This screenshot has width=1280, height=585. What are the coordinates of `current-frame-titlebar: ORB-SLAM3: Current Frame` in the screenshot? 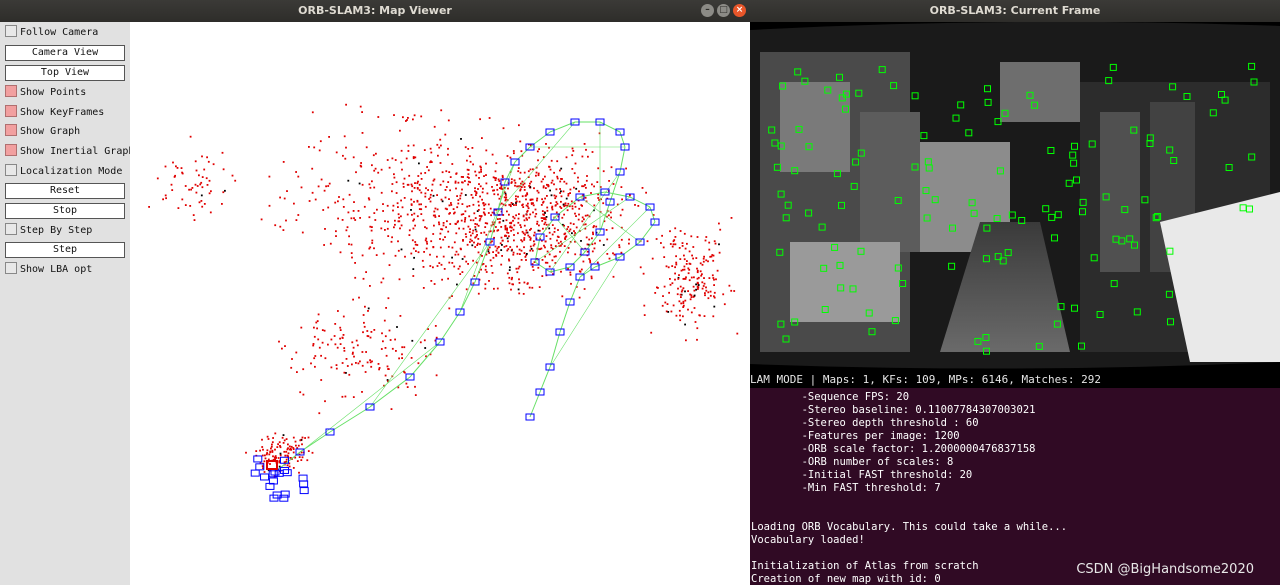 It's located at (1015, 11).